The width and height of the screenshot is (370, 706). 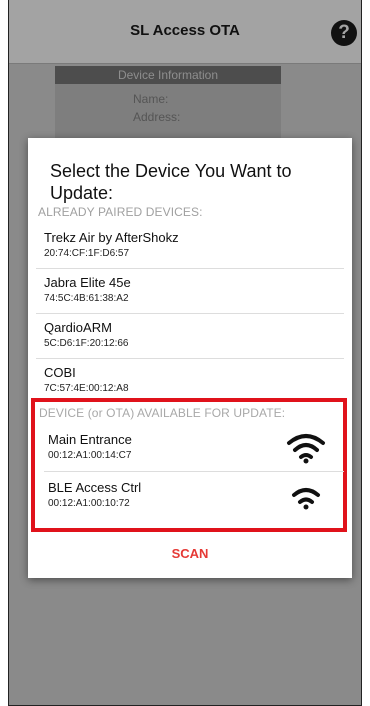 What do you see at coordinates (194, 449) in the screenshot?
I see `ota-device-row: Main Entrance 00:12:A1:00:14:C7` at bounding box center [194, 449].